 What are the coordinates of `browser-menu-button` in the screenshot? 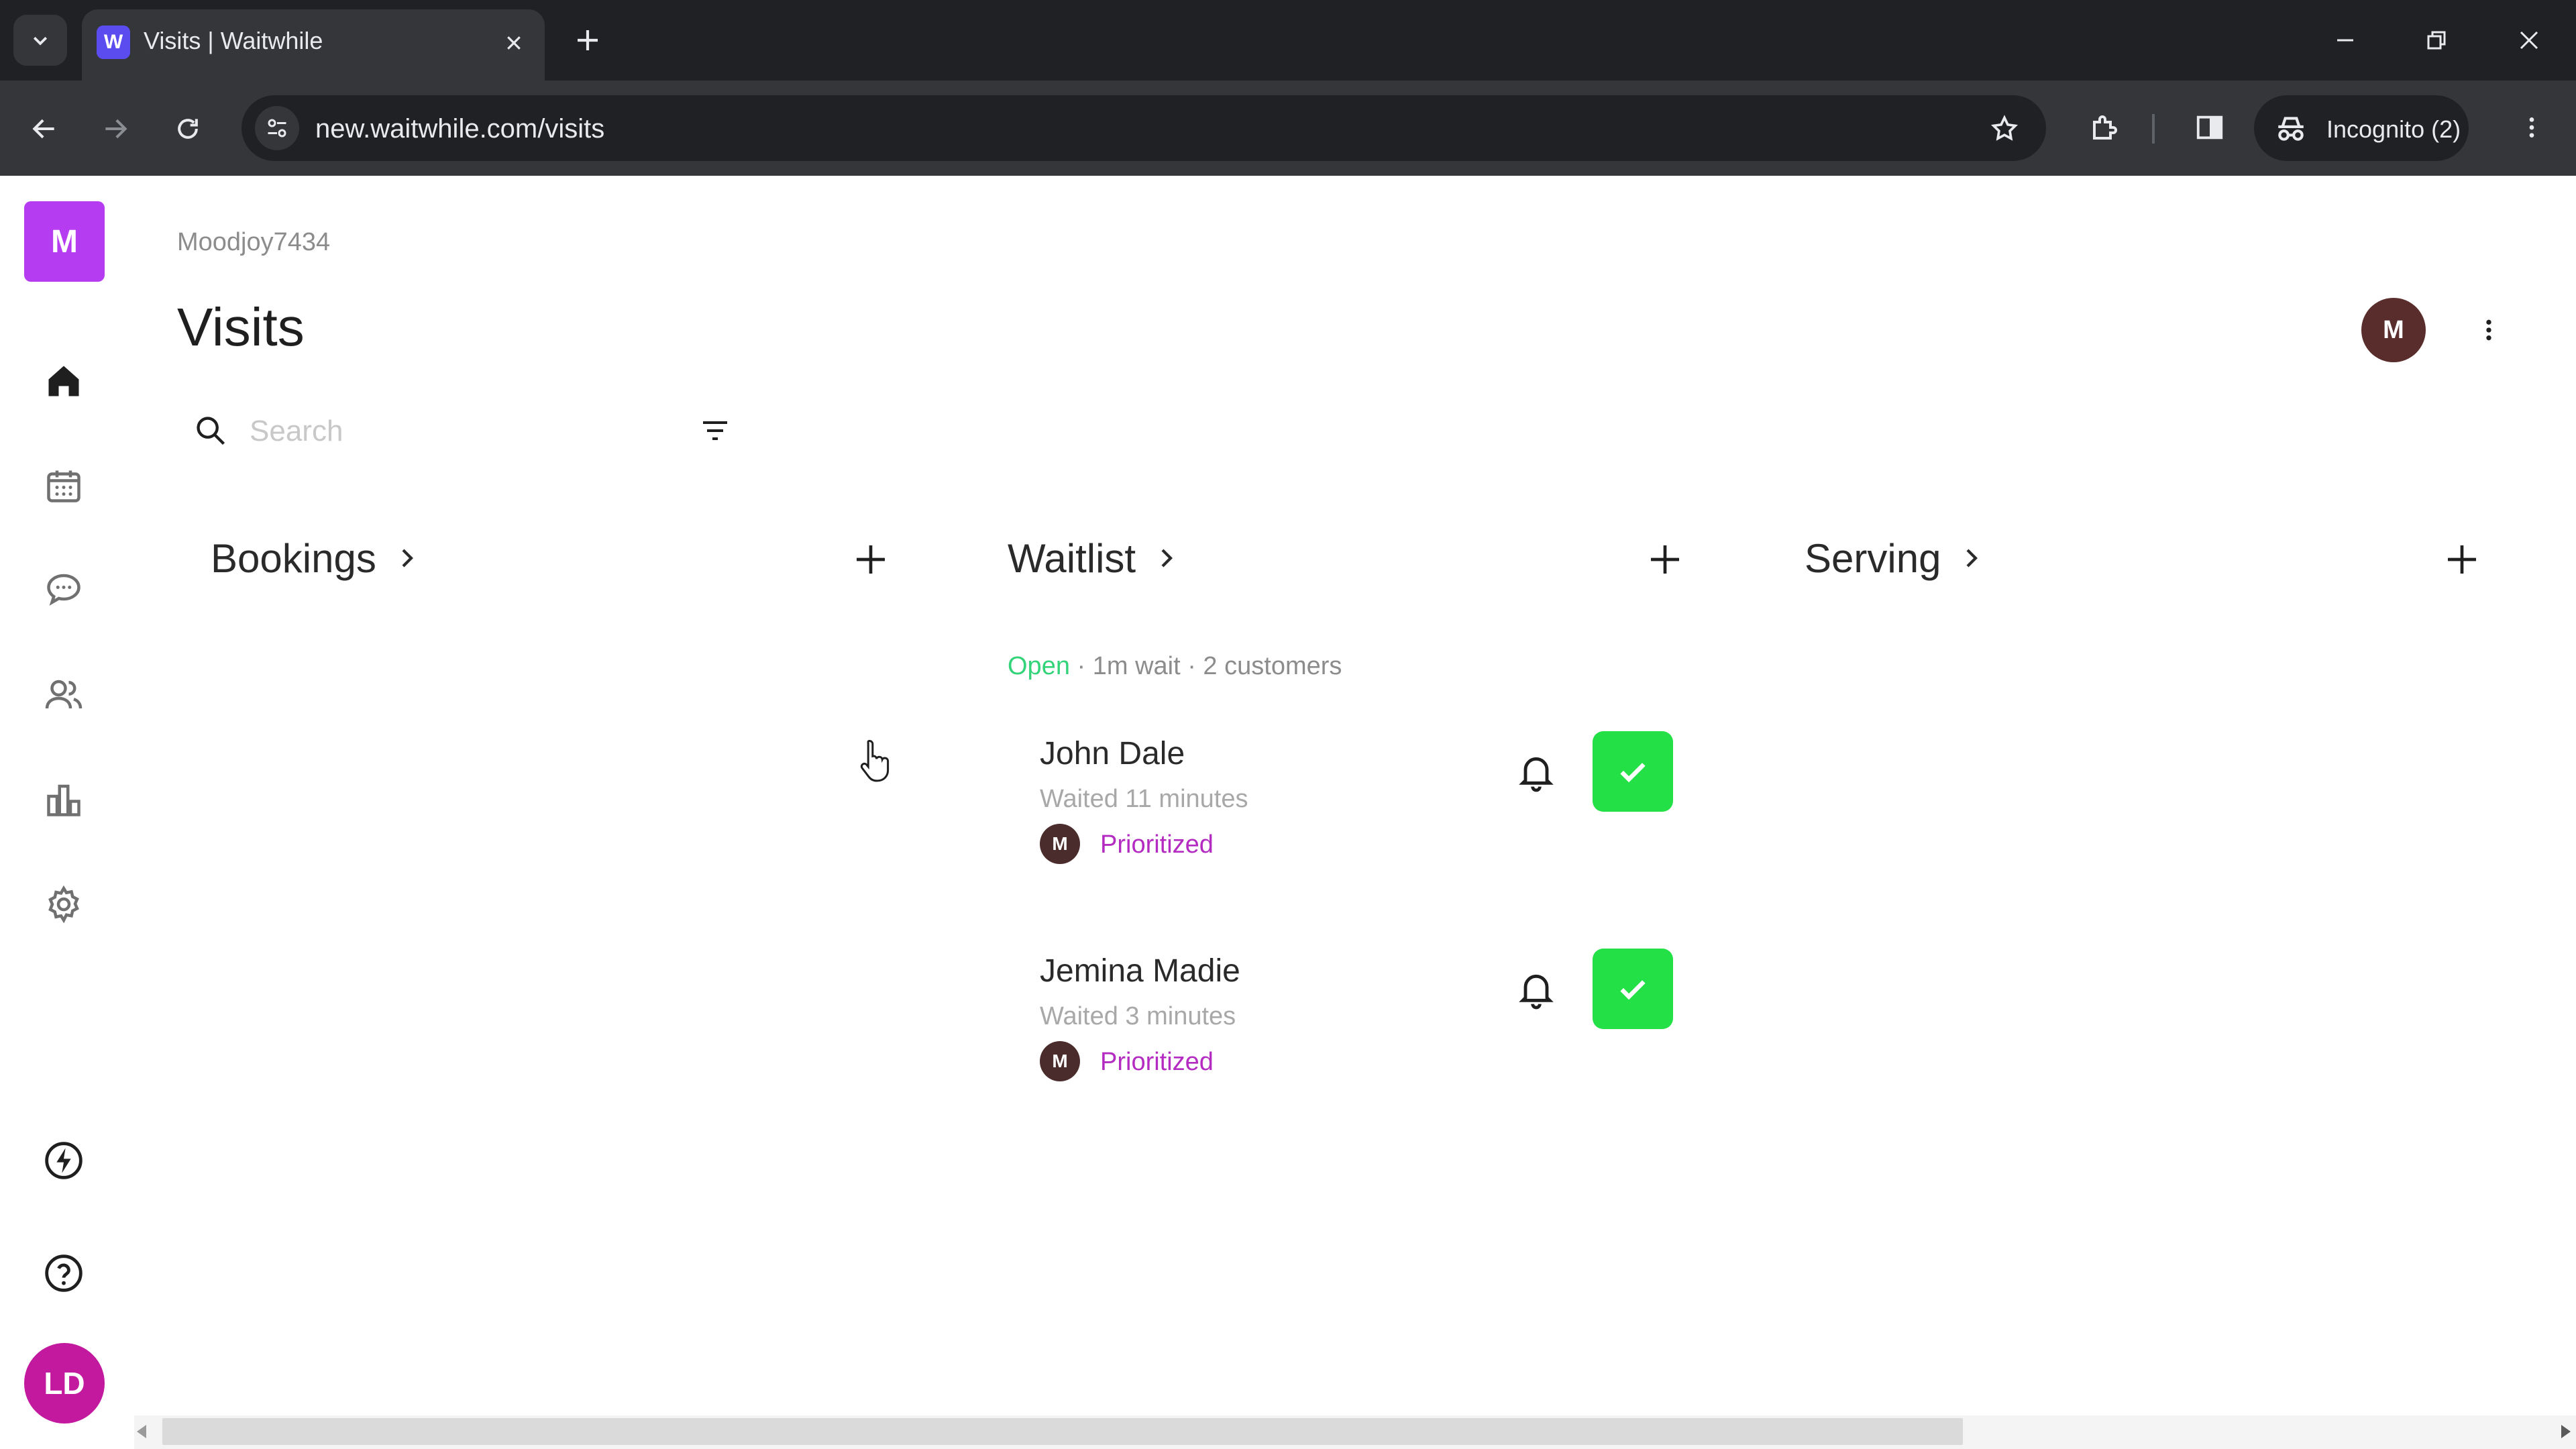 It's located at (2532, 127).